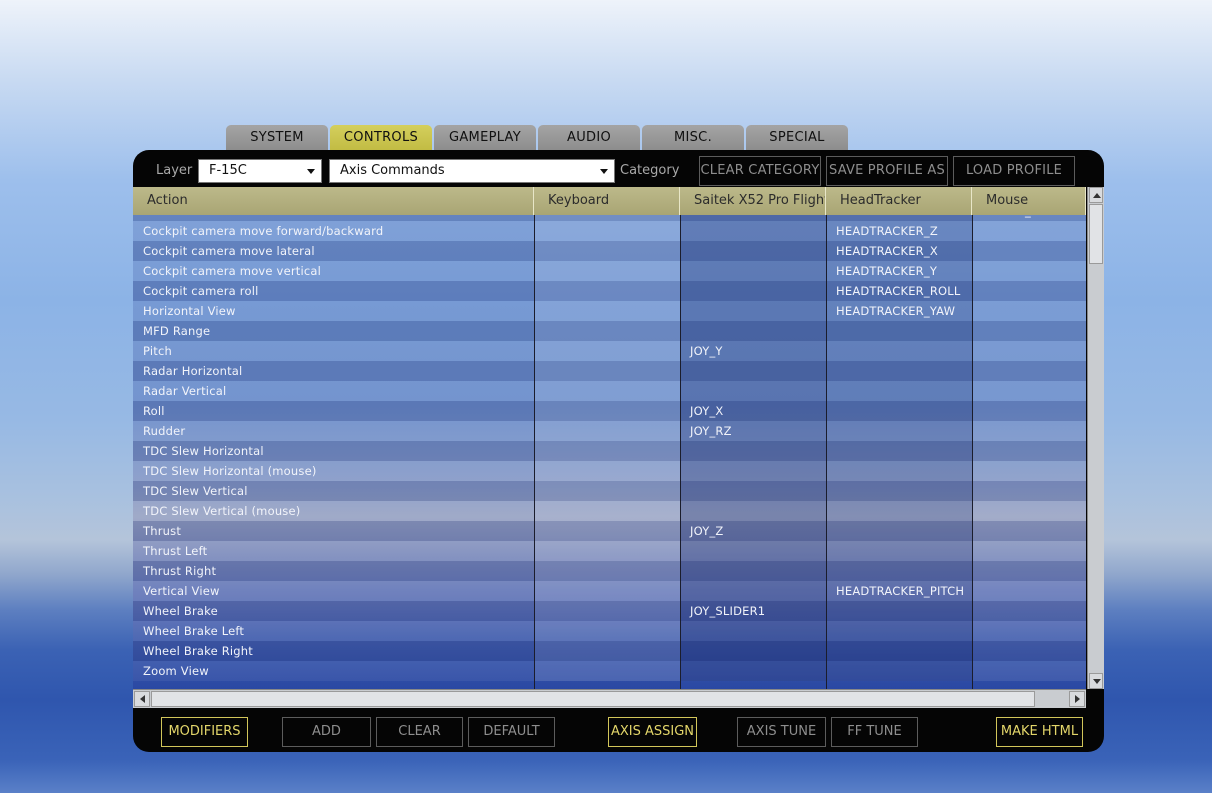  I want to click on table-row: Radar Vertical, so click(609, 391).